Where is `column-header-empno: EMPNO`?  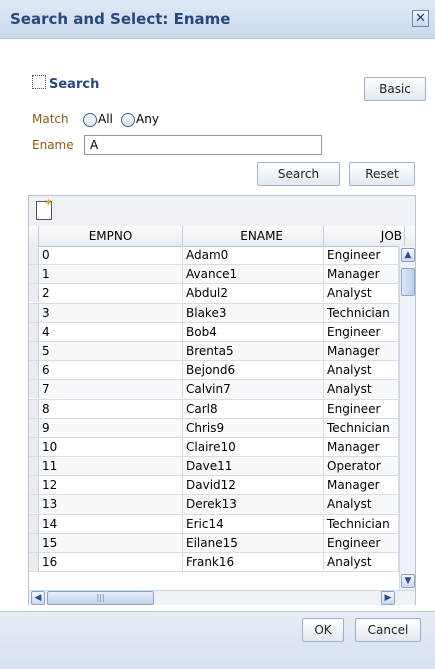
column-header-empno: EMPNO is located at coordinates (111, 236).